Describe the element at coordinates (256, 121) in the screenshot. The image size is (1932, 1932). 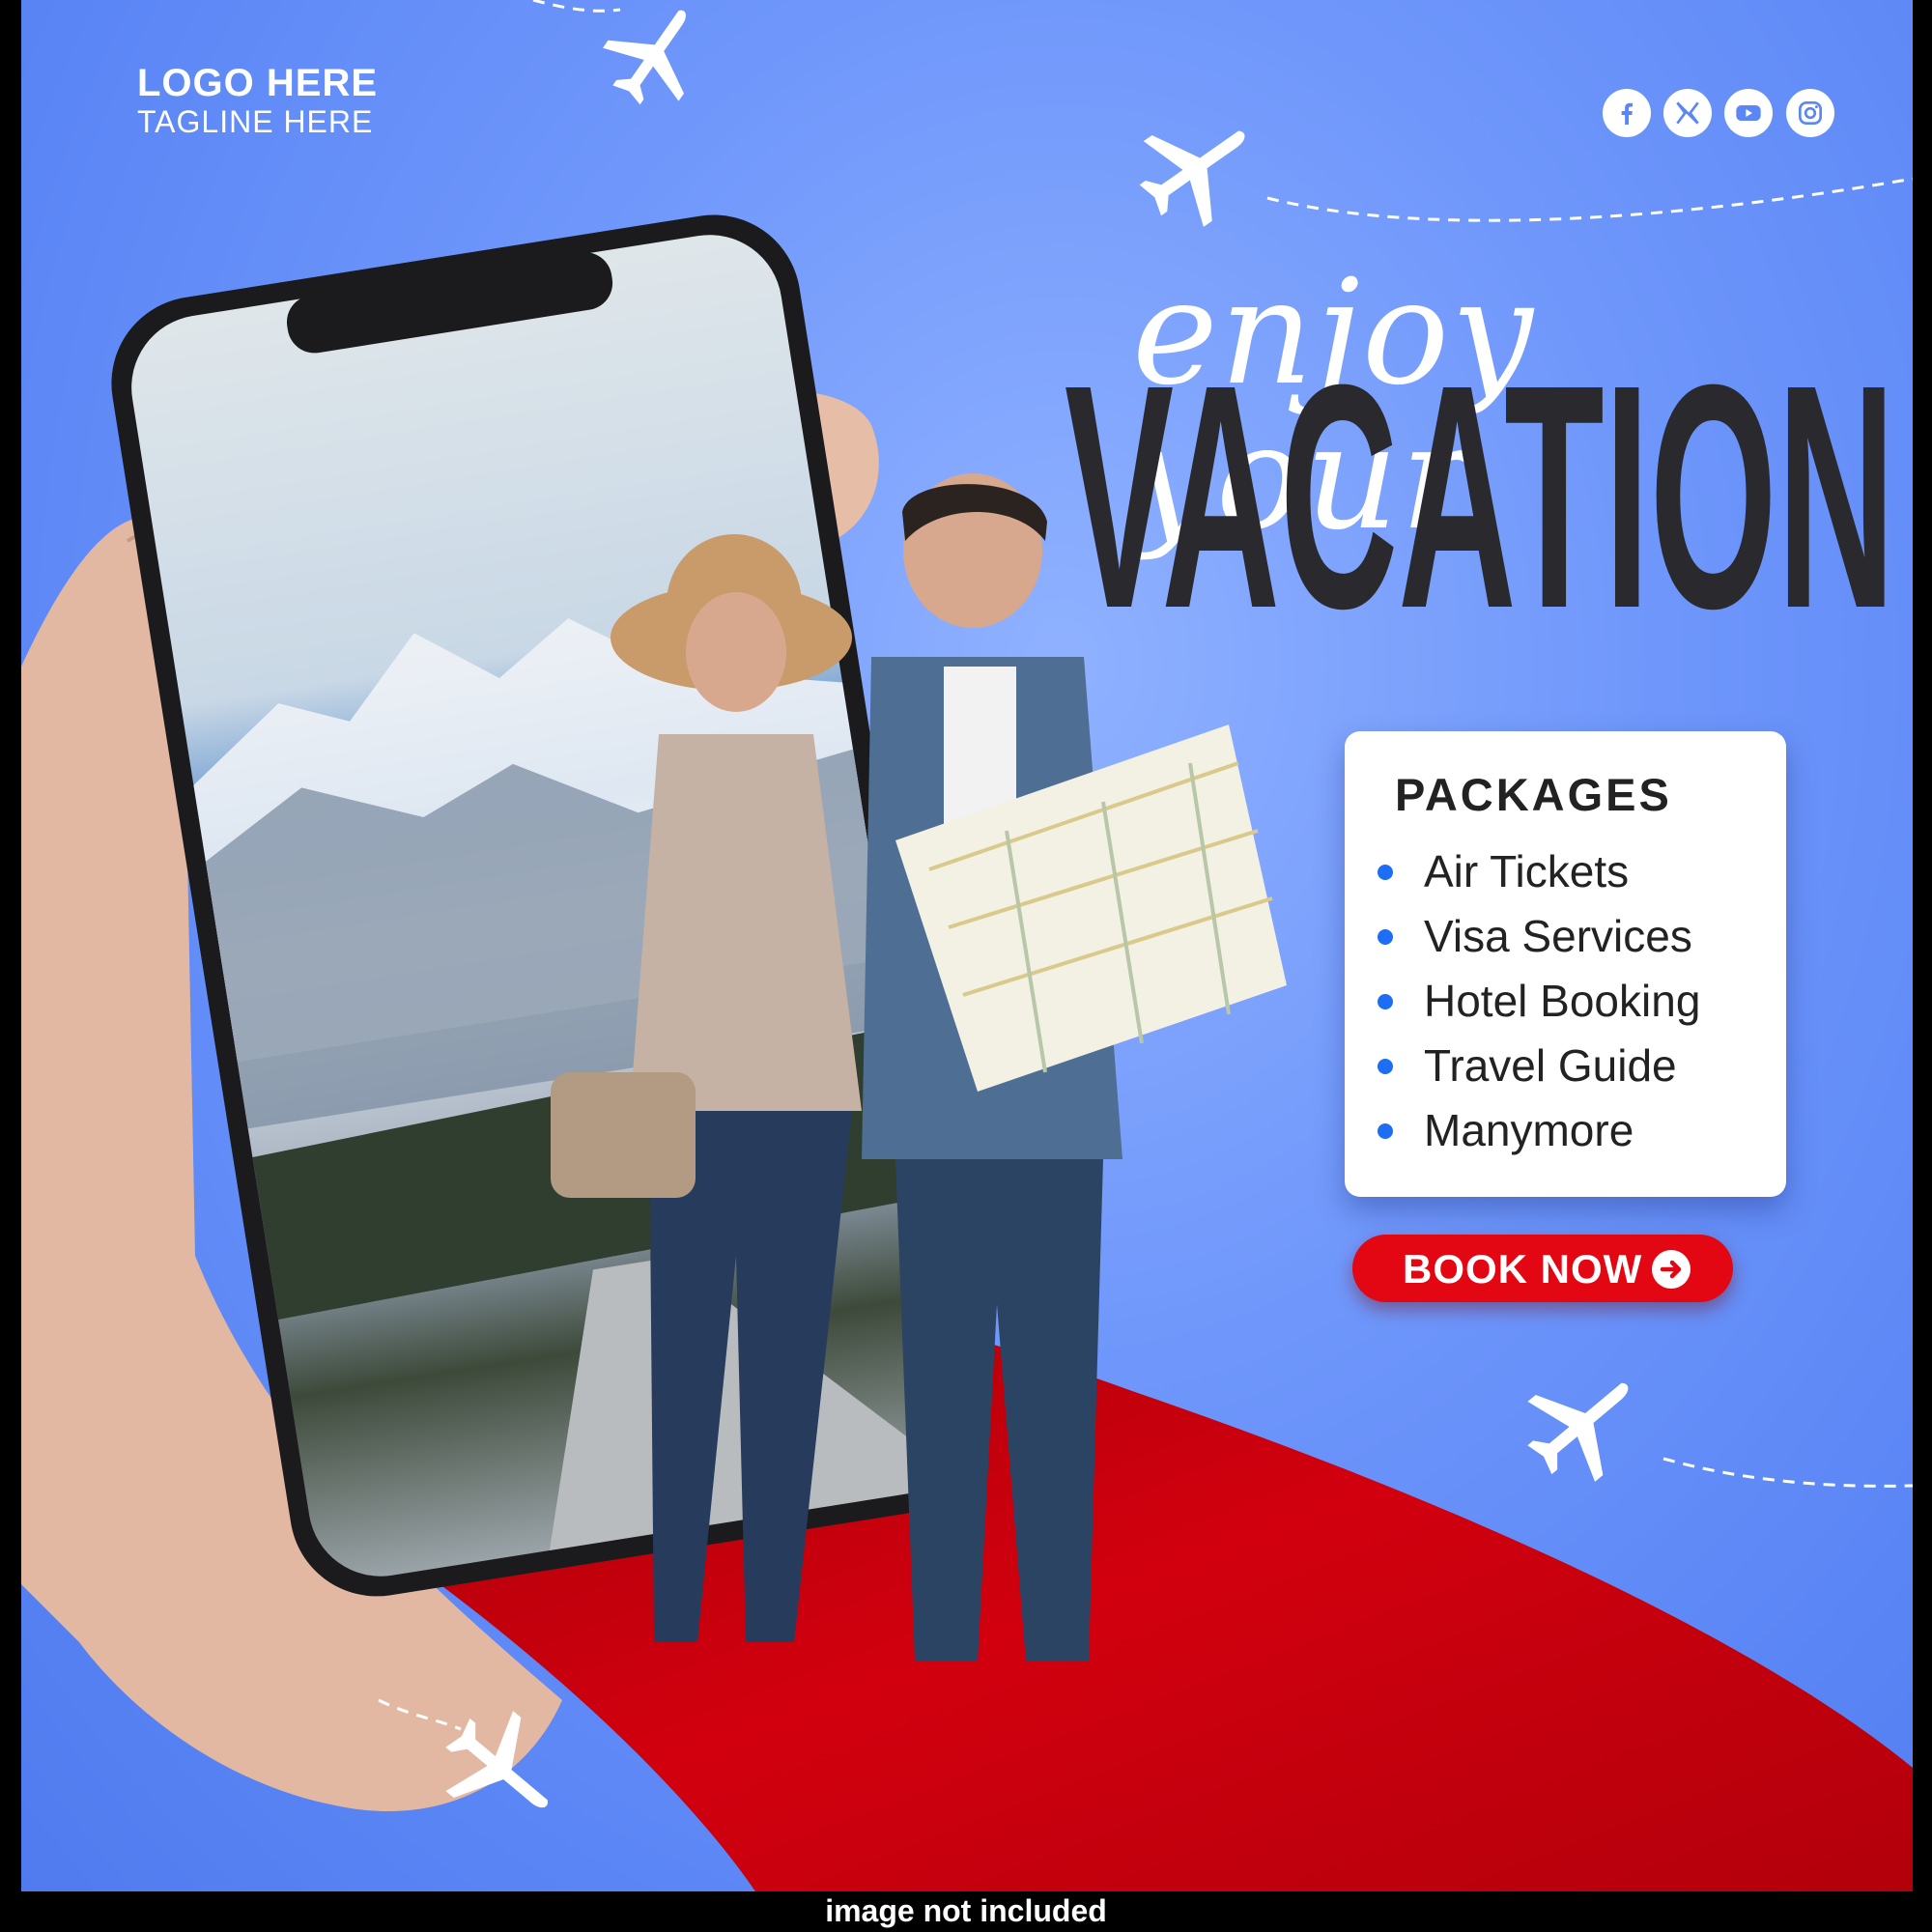
I see `tagline-text: TAGLINE HERE` at that location.